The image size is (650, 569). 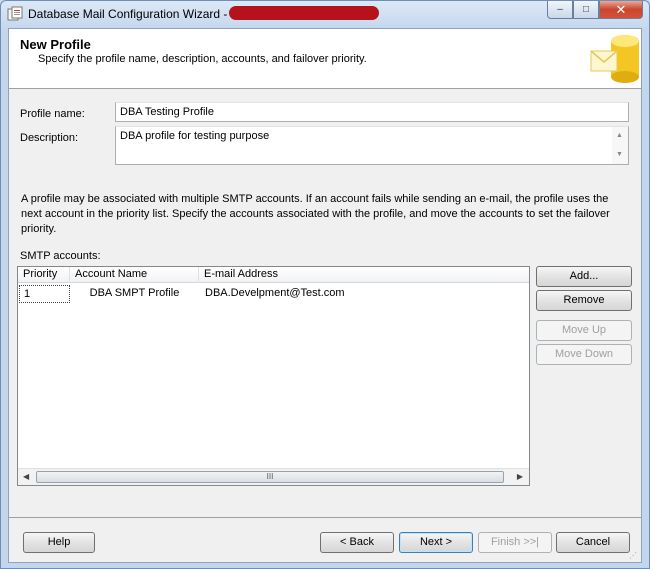 I want to click on smtp-accounts-label: SMTP accounts:, so click(x=60, y=256).